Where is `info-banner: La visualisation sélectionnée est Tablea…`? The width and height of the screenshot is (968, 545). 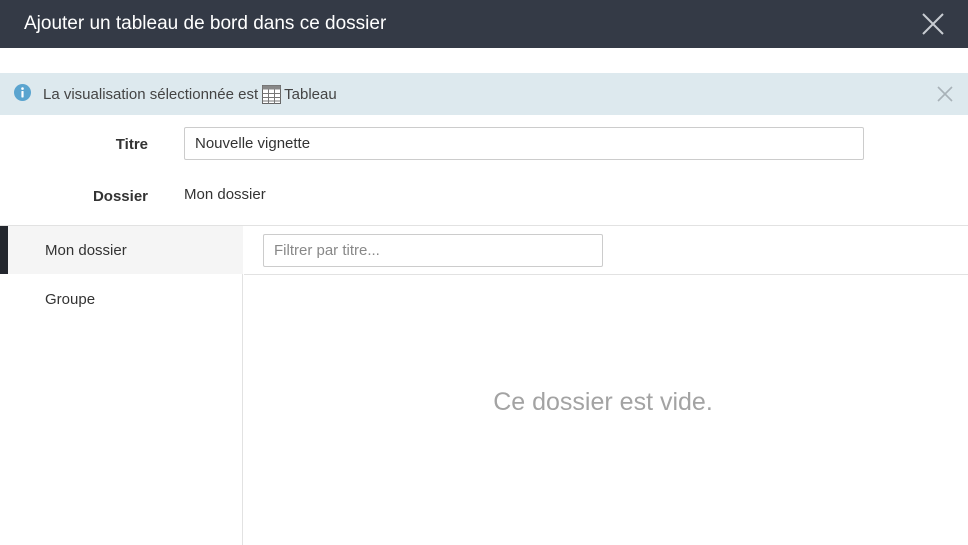 info-banner: La visualisation sélectionnée est Tablea… is located at coordinates (484, 94).